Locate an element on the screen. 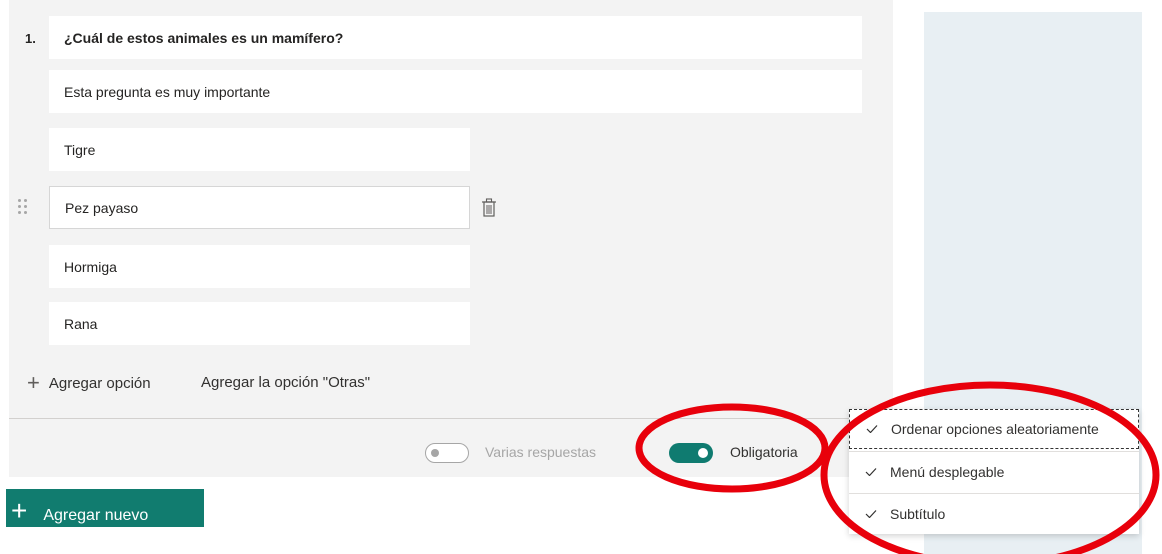 Image resolution: width=1162 pixels, height=554 pixels. menu-item-shuffle-options: Ordenar opciones aleatoriamente is located at coordinates (994, 429).